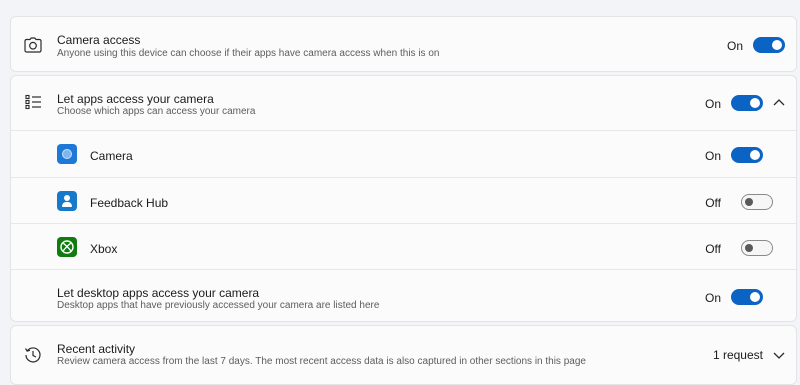  What do you see at coordinates (32, 355) in the screenshot?
I see `history-icon` at bounding box center [32, 355].